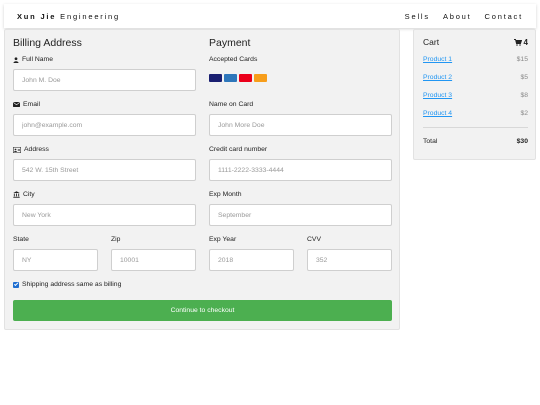  What do you see at coordinates (270, 16) in the screenshot?
I see `top-navbar: Xun Jie Engineering Sells About Contact` at bounding box center [270, 16].